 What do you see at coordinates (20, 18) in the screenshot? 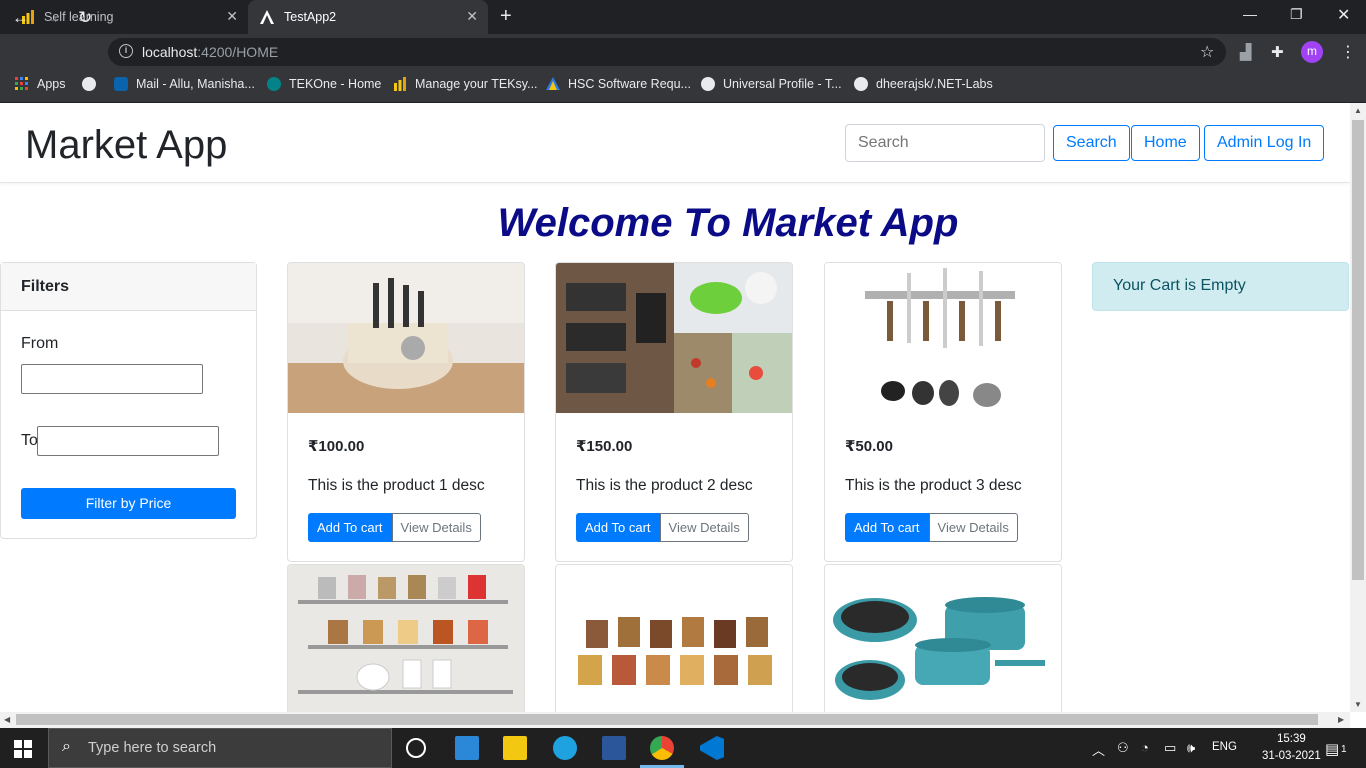
I see `back-button: ←` at bounding box center [20, 18].